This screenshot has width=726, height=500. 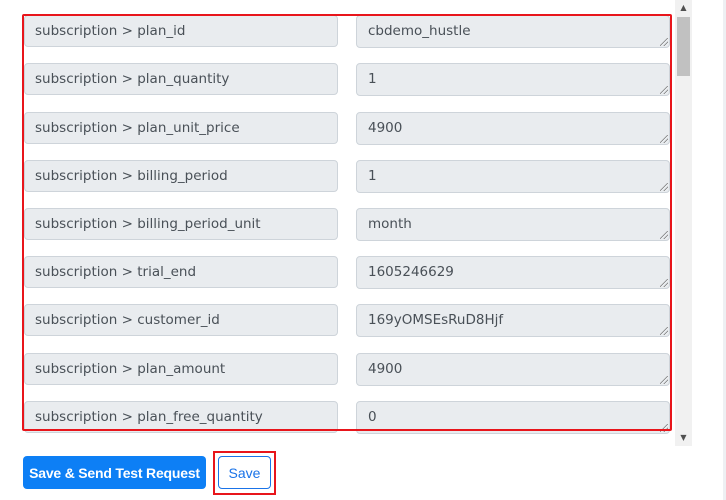 What do you see at coordinates (346, 39) in the screenshot?
I see `mapping-row: subscription > plan_id cbdemo_hustle` at bounding box center [346, 39].